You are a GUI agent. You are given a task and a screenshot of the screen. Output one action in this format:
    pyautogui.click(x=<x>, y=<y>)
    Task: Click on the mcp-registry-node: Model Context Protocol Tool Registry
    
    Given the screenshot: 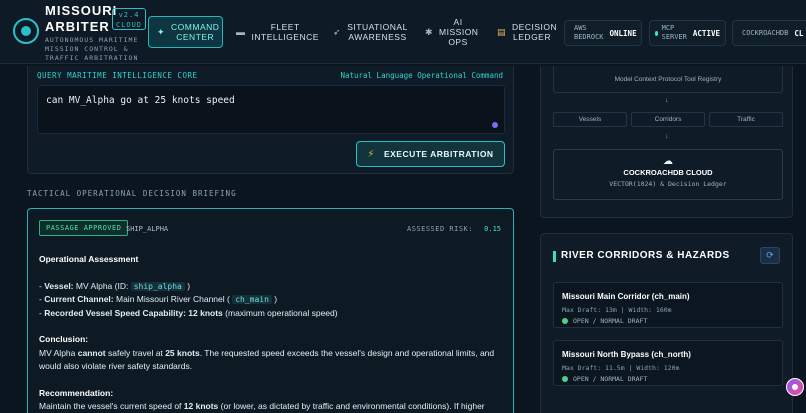 What is the action you would take?
    pyautogui.click(x=668, y=79)
    